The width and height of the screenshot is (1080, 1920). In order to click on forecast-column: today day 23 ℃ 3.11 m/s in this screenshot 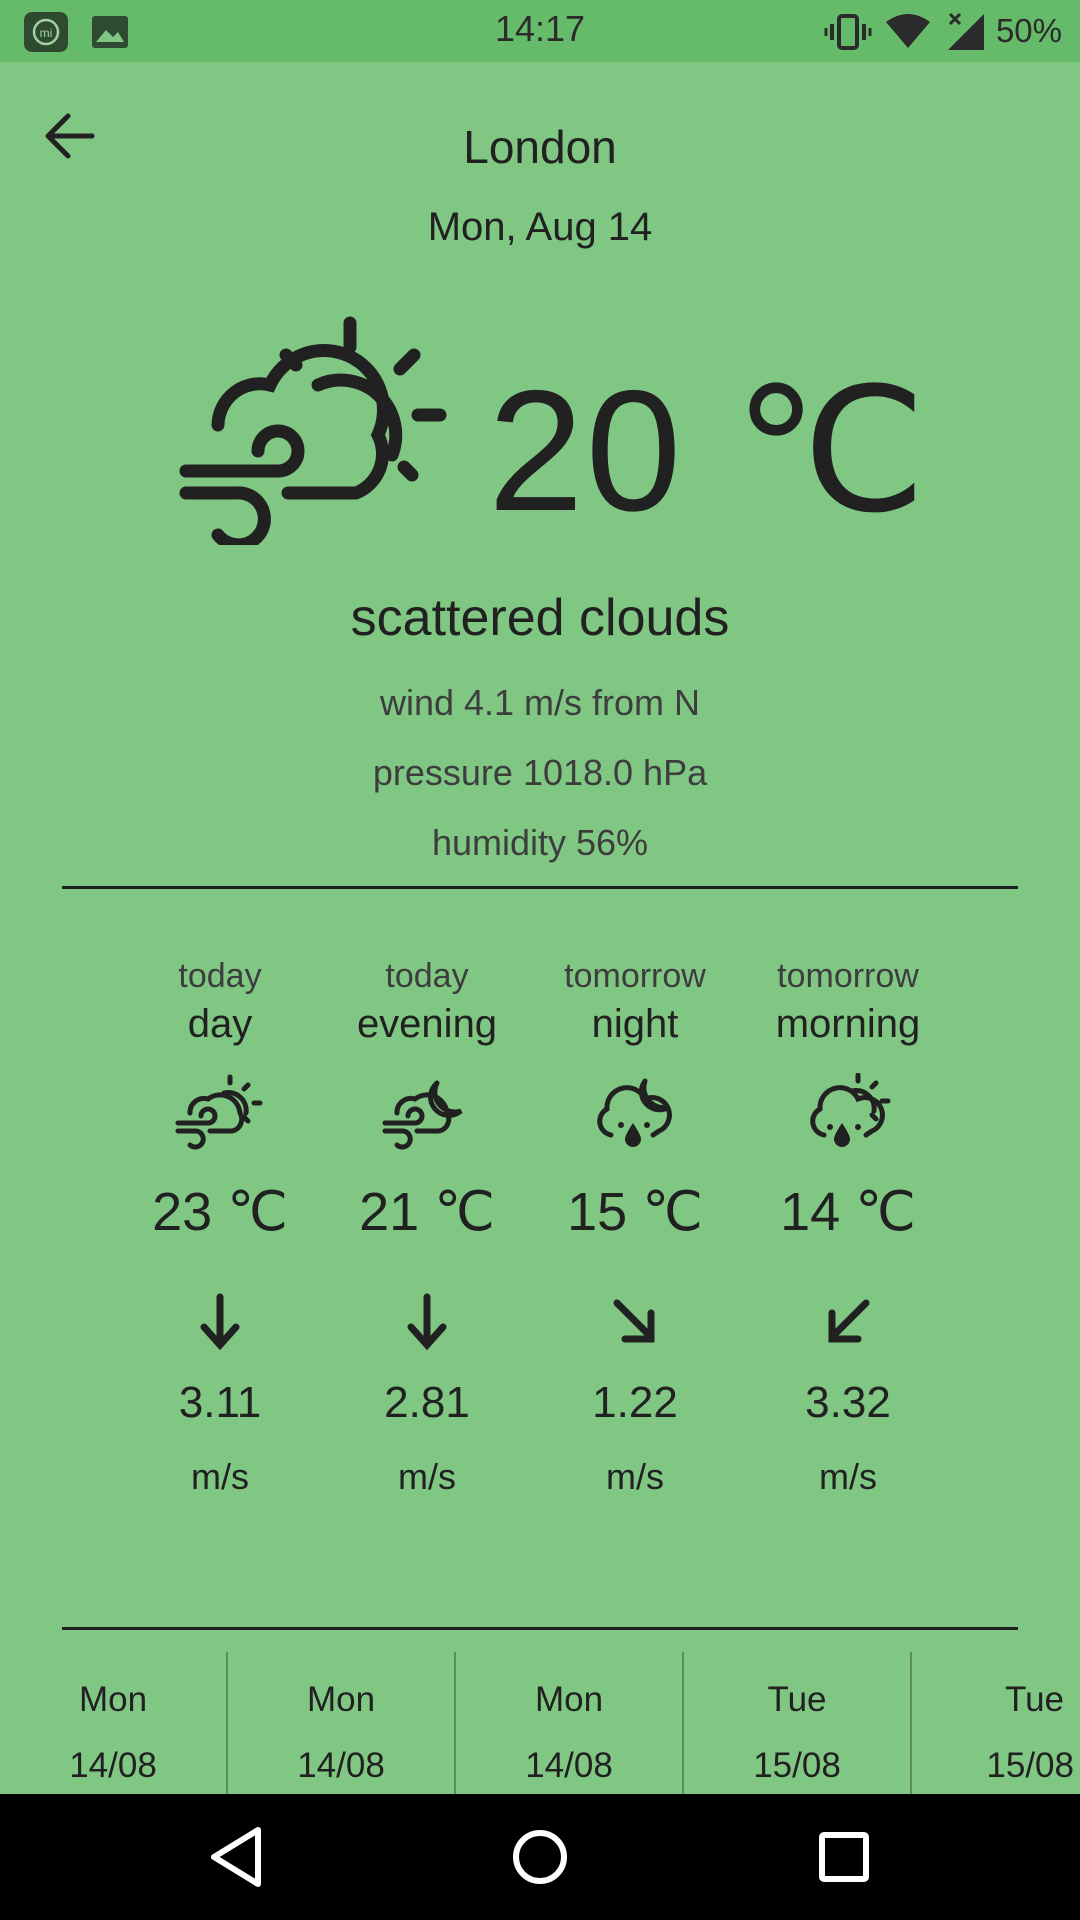, I will do `click(220, 1227)`.